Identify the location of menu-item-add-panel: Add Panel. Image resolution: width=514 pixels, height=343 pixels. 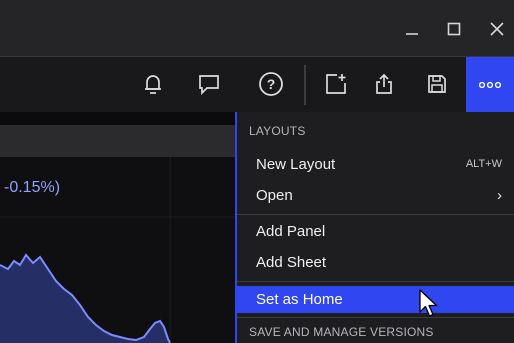
(375, 232).